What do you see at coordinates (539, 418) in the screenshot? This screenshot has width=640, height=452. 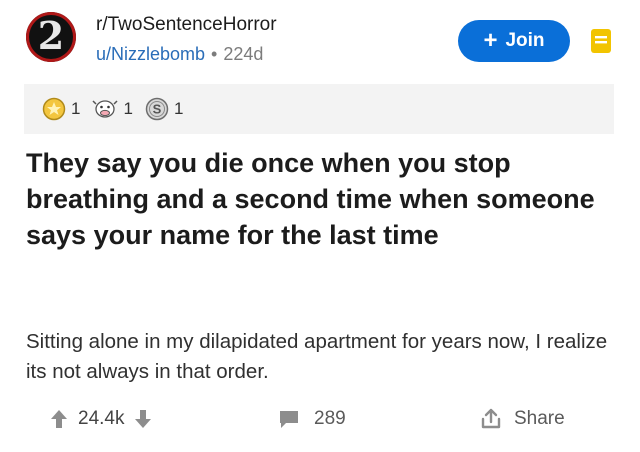 I see `share-label: Share` at bounding box center [539, 418].